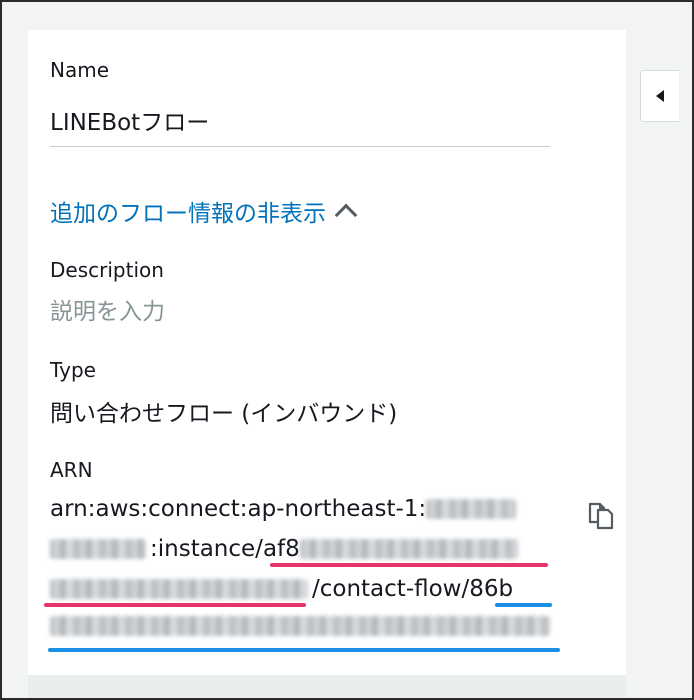  What do you see at coordinates (206, 549) in the screenshot?
I see `arn-instance-segment: :instance/` at bounding box center [206, 549].